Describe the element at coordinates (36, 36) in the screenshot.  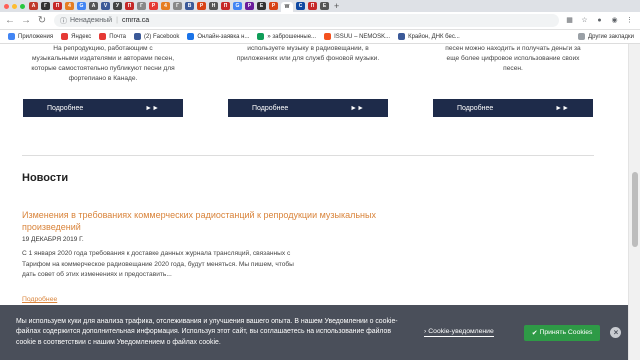
I see `bookmark-label: Приложения` at that location.